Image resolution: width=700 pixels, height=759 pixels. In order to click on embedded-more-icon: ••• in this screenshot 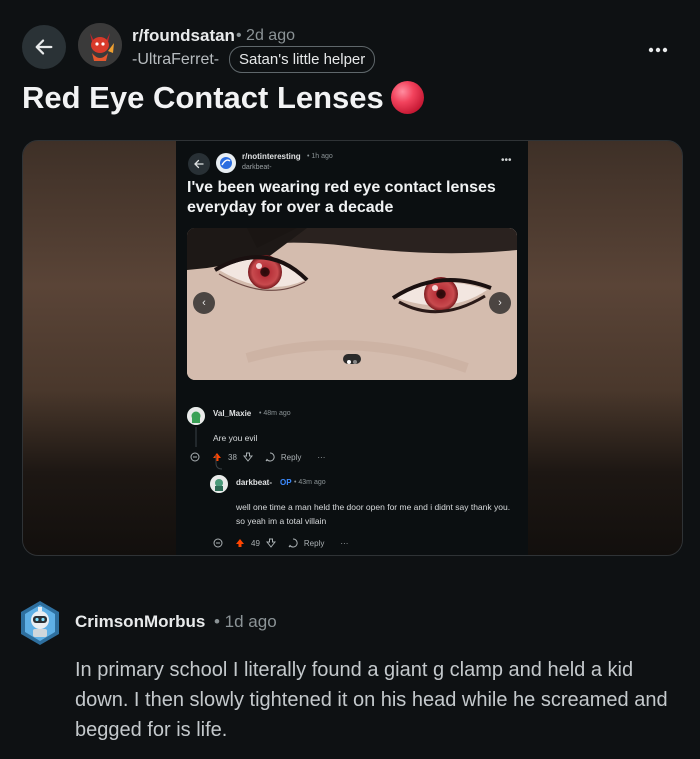, I will do `click(506, 160)`.